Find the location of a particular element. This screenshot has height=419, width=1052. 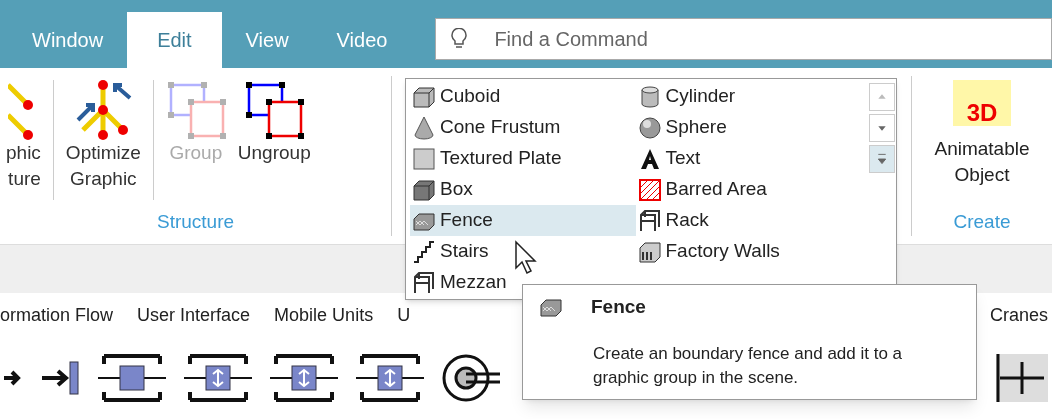

library-tab: ormation Flow is located at coordinates (57, 315).